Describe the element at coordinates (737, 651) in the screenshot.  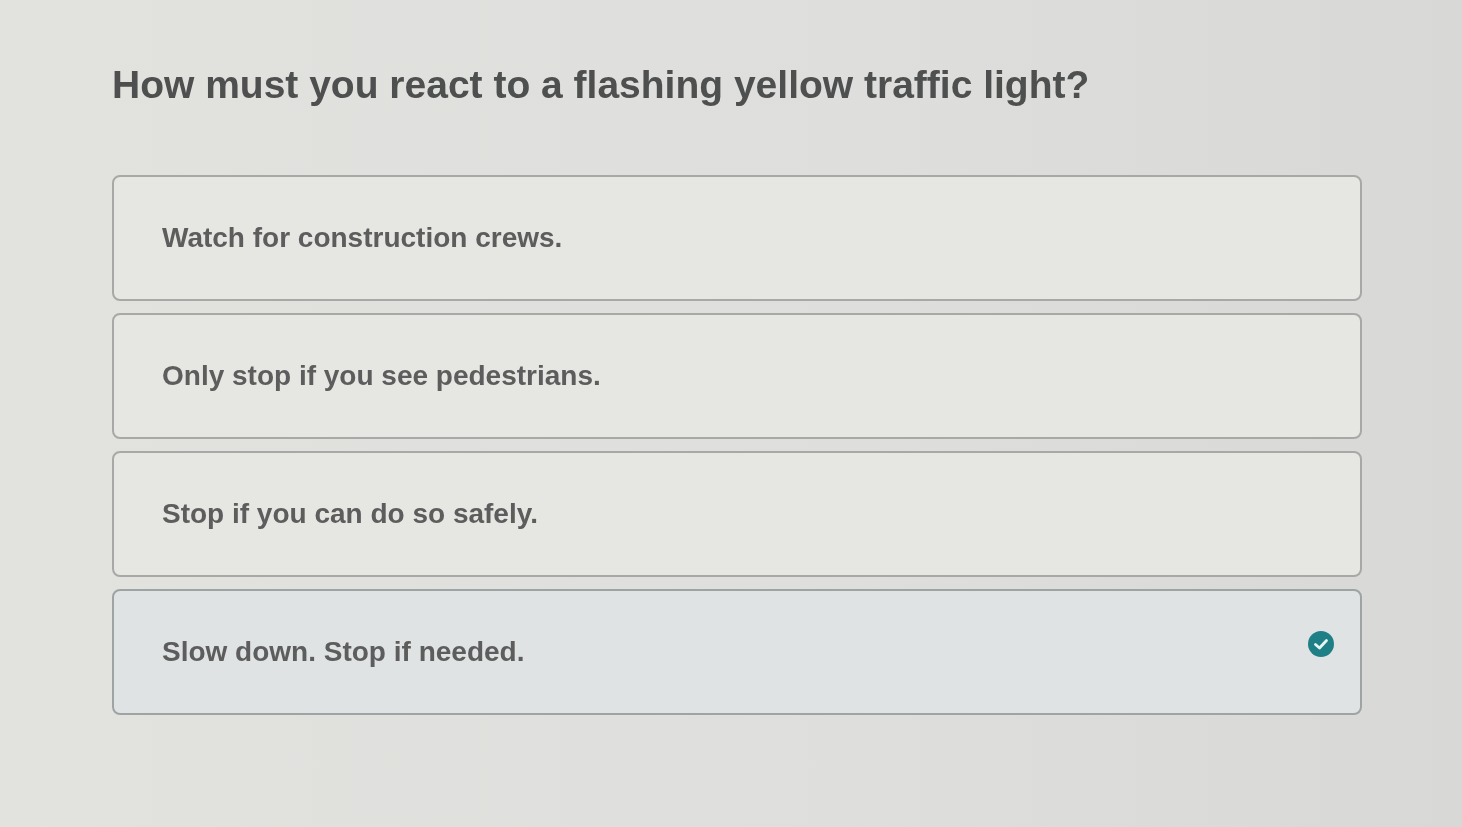
I see `answer-option: Slow down. Stop if needed.` at that location.